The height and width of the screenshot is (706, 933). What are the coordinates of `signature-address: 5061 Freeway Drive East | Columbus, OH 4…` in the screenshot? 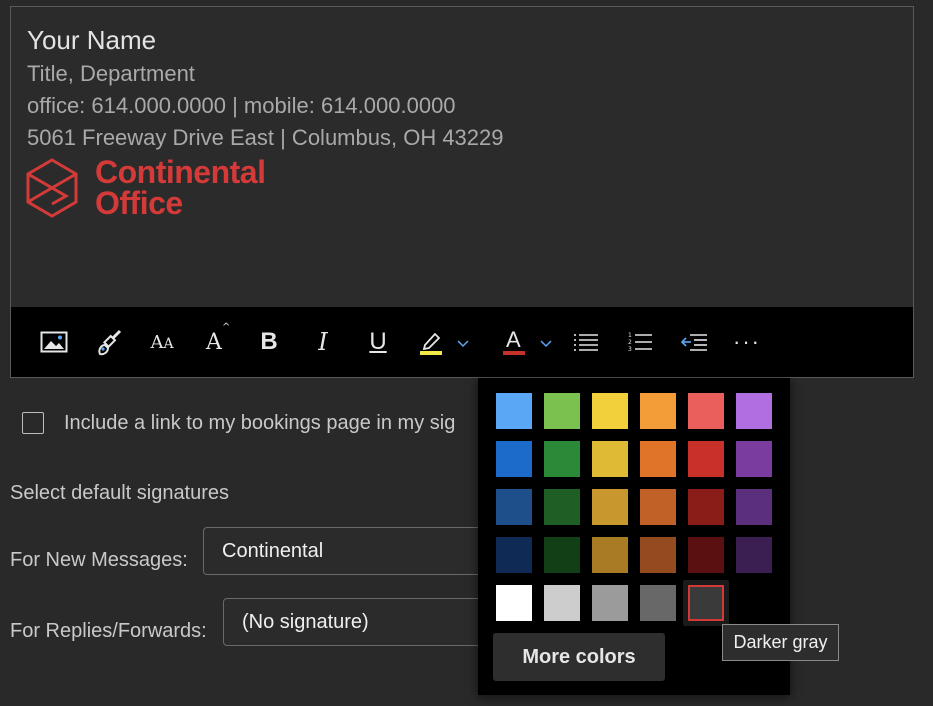 It's located at (265, 137).